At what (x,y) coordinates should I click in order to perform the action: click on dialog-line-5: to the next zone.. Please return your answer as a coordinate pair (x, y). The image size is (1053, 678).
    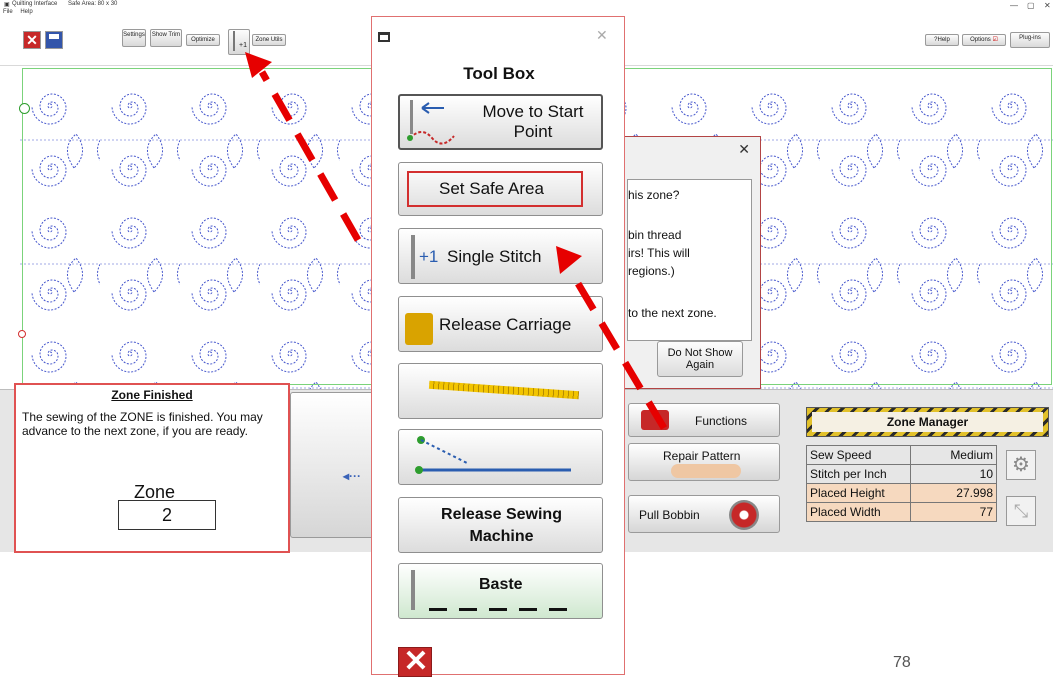
    Looking at the image, I should click on (672, 313).